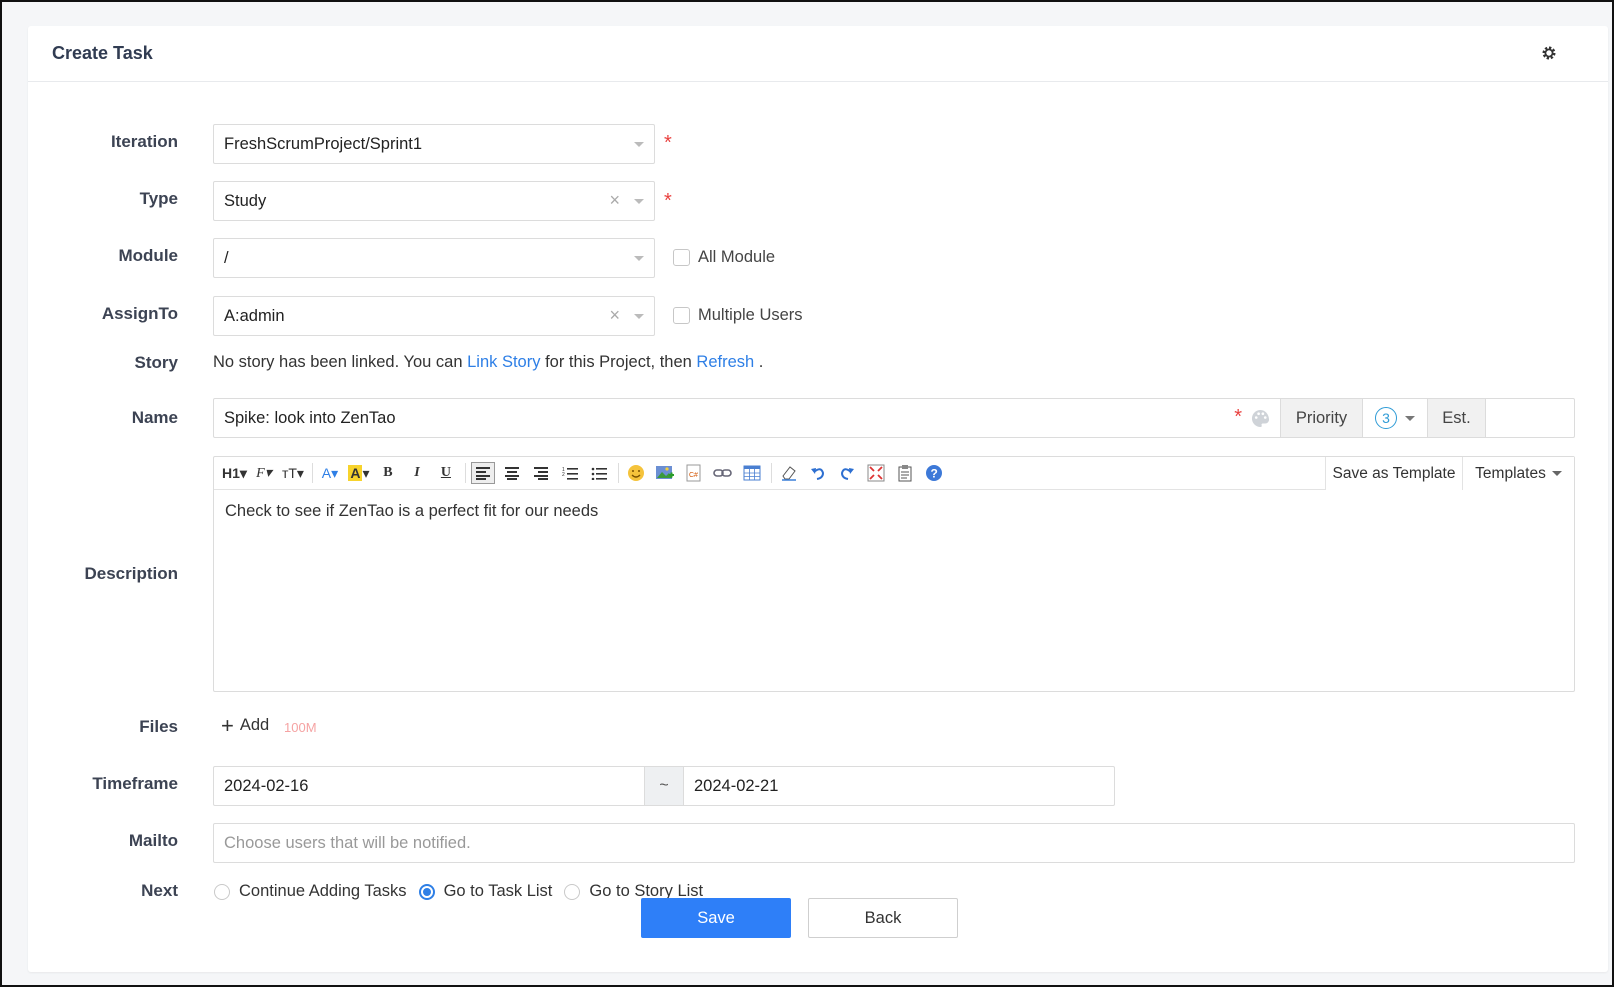  What do you see at coordinates (693, 475) in the screenshot?
I see `svg-text: C#` at bounding box center [693, 475].